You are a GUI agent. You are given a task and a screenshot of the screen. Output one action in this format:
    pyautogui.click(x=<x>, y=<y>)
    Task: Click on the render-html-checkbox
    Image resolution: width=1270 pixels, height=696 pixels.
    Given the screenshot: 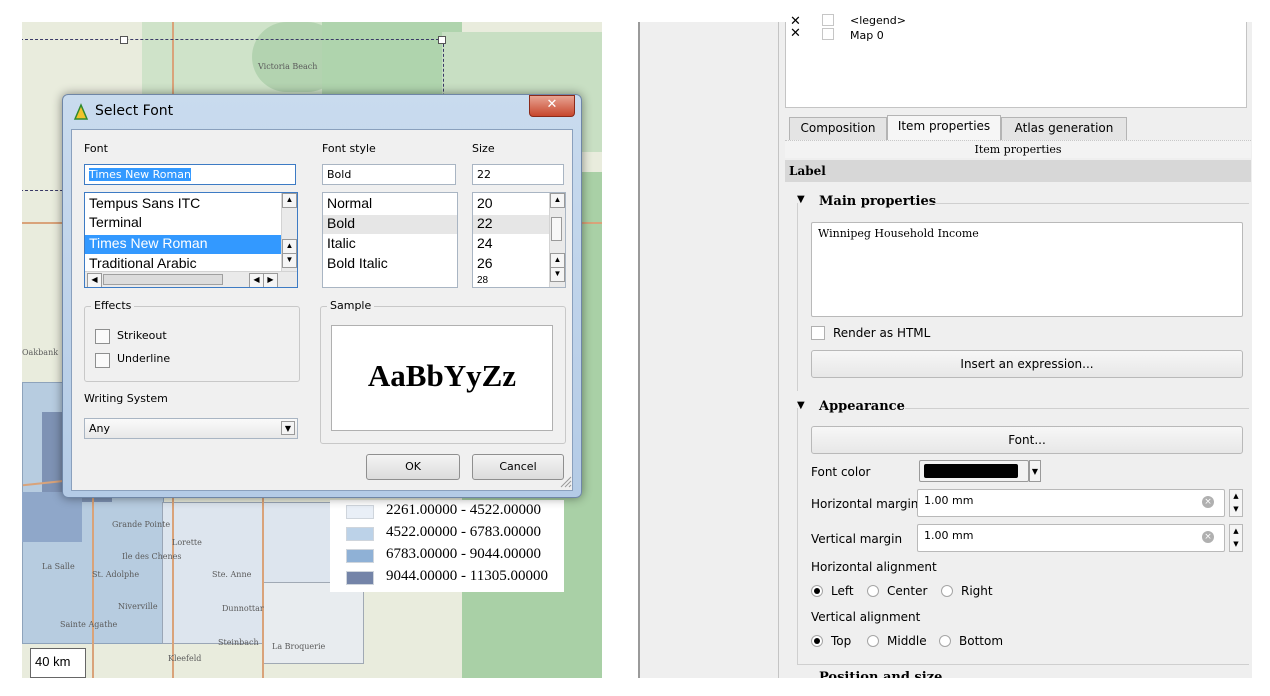 What is the action you would take?
    pyautogui.click(x=818, y=333)
    